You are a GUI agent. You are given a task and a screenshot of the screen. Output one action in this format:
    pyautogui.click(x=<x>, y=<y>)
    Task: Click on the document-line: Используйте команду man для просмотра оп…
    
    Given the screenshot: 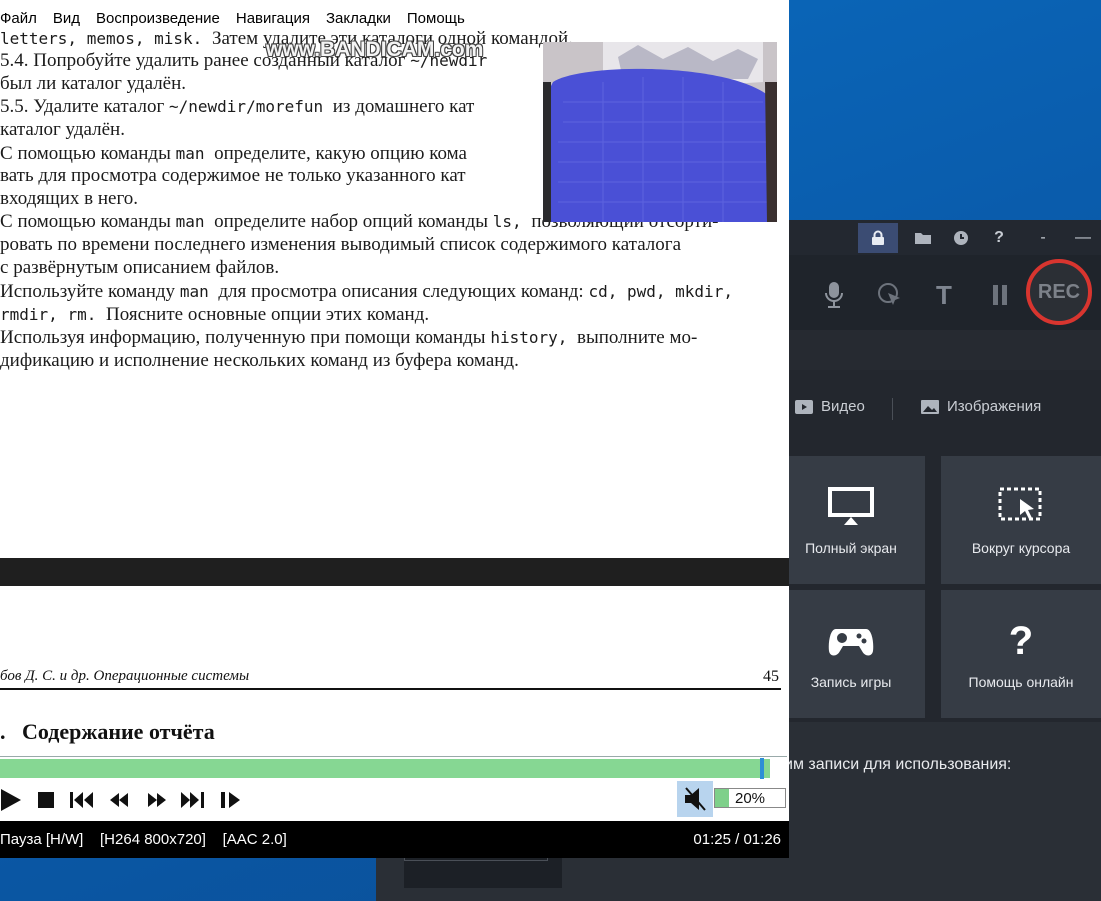 What is the action you would take?
    pyautogui.click(x=366, y=291)
    